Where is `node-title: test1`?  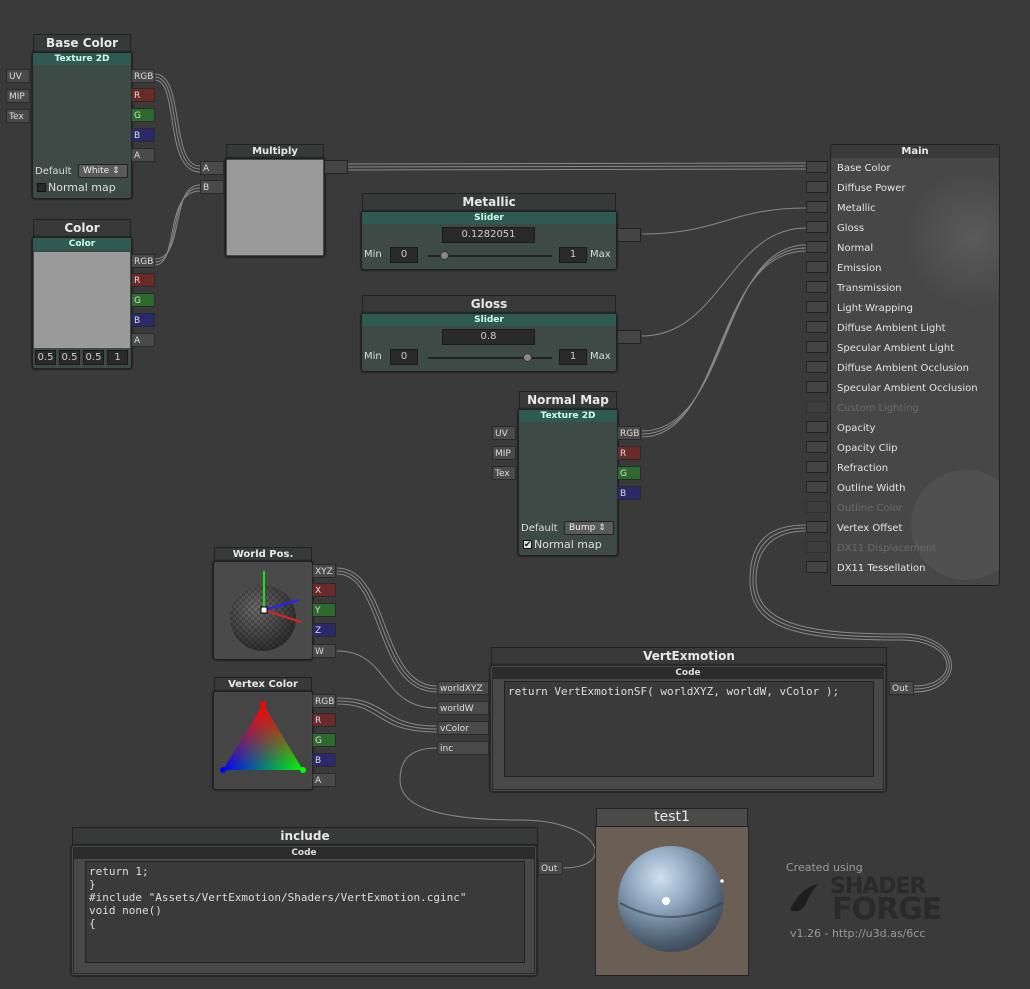 node-title: test1 is located at coordinates (672, 817).